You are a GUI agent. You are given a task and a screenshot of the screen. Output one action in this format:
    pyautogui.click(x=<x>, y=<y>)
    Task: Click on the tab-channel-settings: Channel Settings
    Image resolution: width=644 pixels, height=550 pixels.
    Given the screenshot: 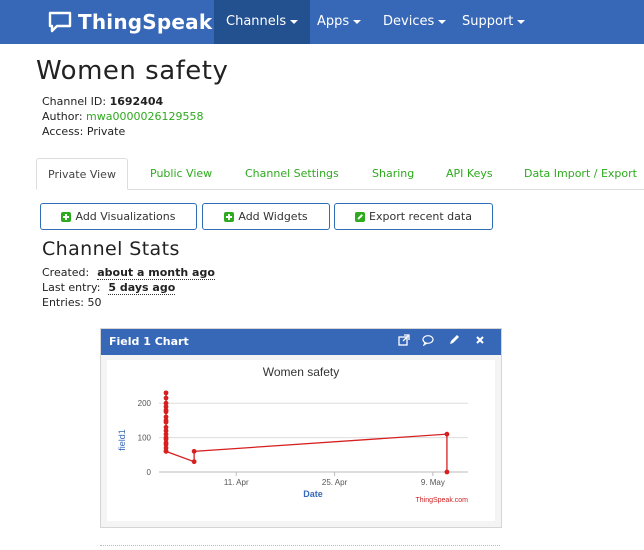 What is the action you would take?
    pyautogui.click(x=292, y=174)
    